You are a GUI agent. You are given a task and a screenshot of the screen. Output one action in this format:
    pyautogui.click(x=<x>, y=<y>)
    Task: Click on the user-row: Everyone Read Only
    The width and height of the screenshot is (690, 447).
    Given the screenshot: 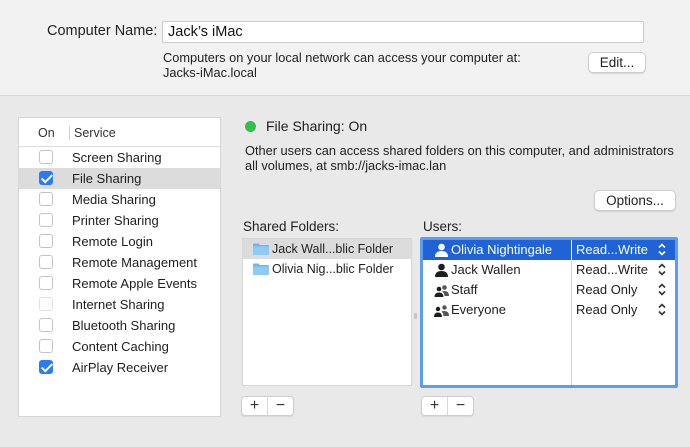 What is the action you would take?
    pyautogui.click(x=549, y=310)
    